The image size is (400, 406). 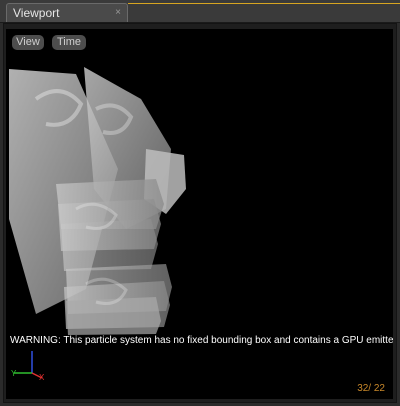 I want to click on frame-counter: 32/ 22, so click(x=371, y=388).